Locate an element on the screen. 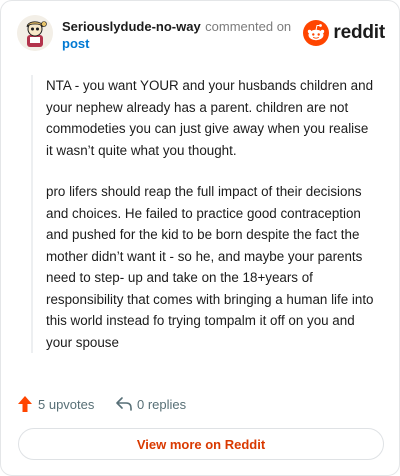 The height and width of the screenshot is (476, 400). username-link: Seriouslydude-no-way is located at coordinates (131, 26).